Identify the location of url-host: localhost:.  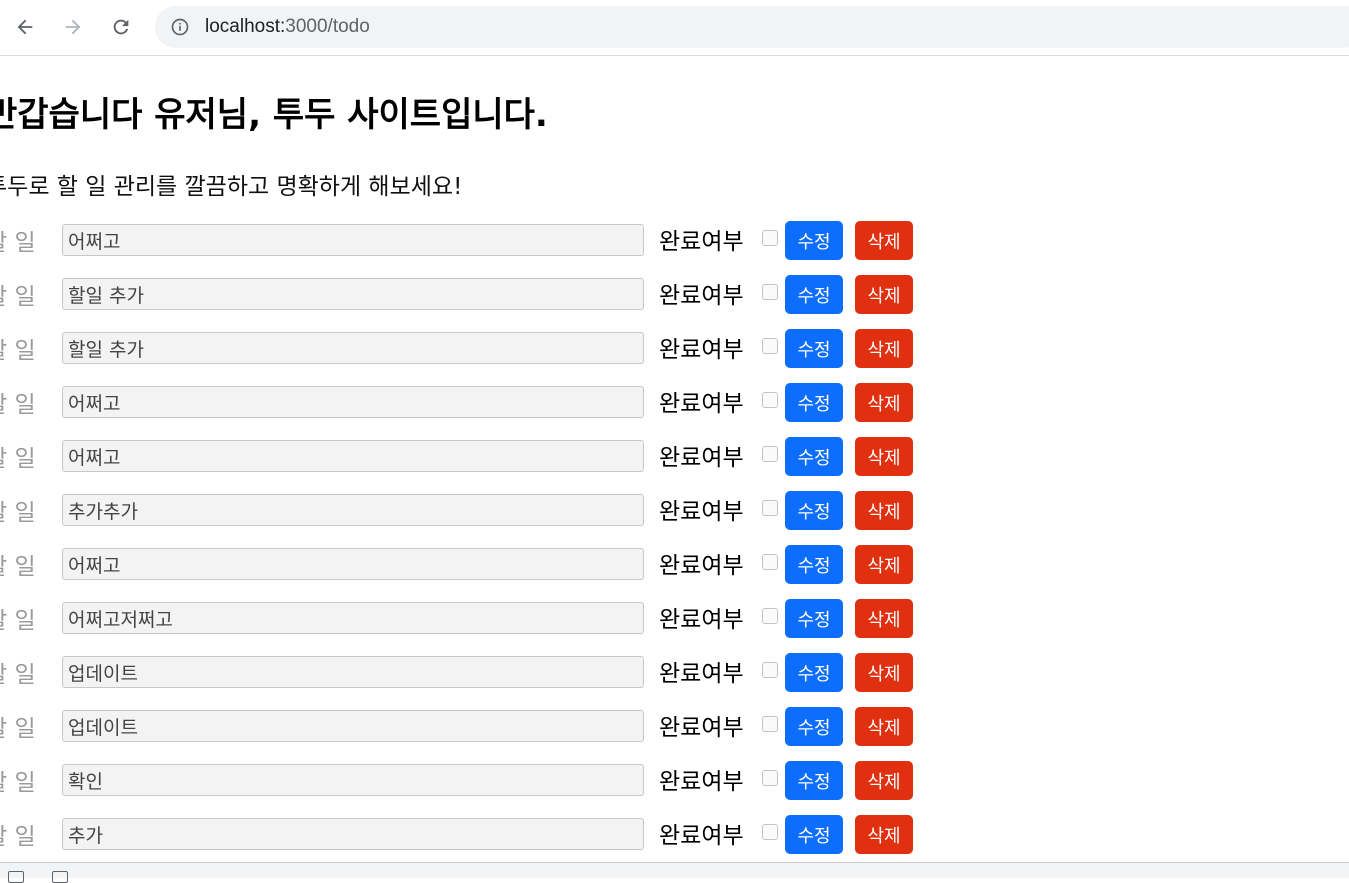
(245, 26).